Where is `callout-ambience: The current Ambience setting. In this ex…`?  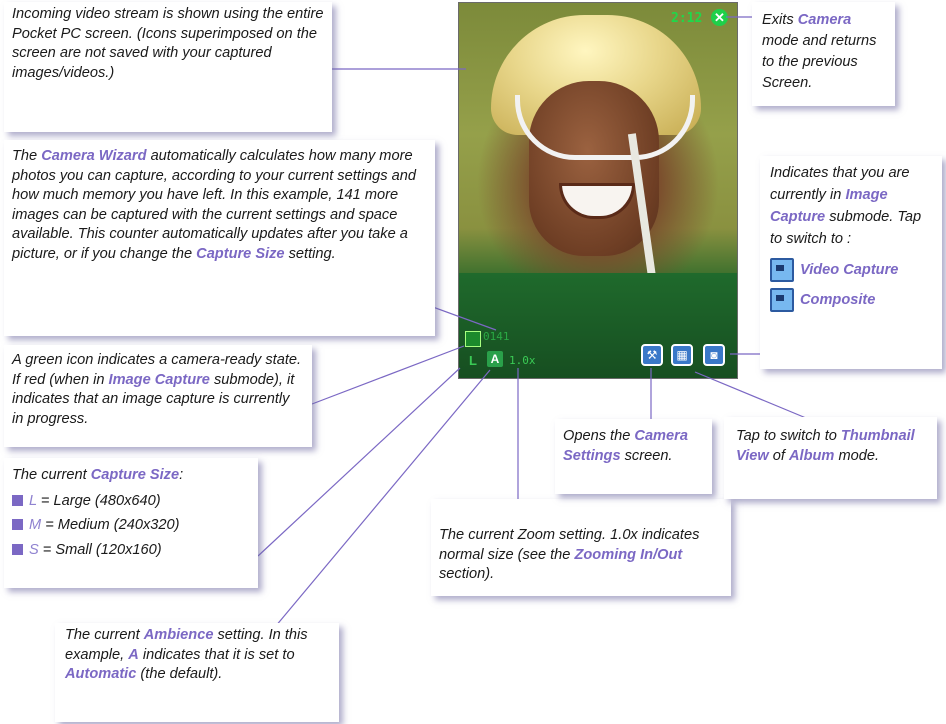
callout-ambience: The current Ambience setting. In this ex… is located at coordinates (197, 672).